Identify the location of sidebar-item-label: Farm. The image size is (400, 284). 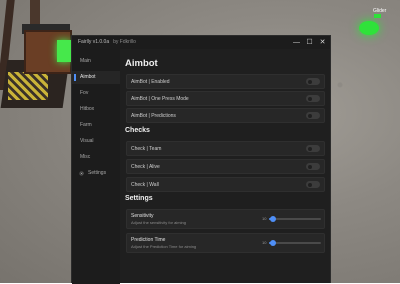
(86, 125).